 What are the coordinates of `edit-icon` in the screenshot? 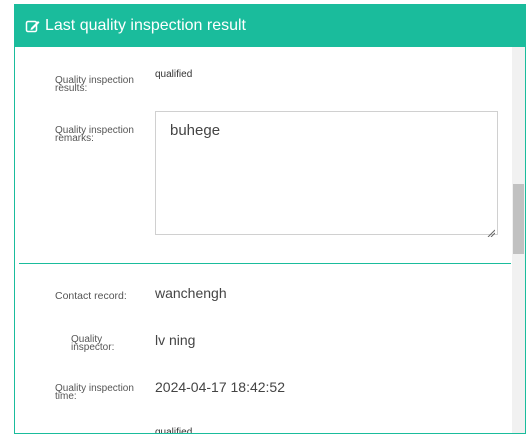 It's located at (33, 26).